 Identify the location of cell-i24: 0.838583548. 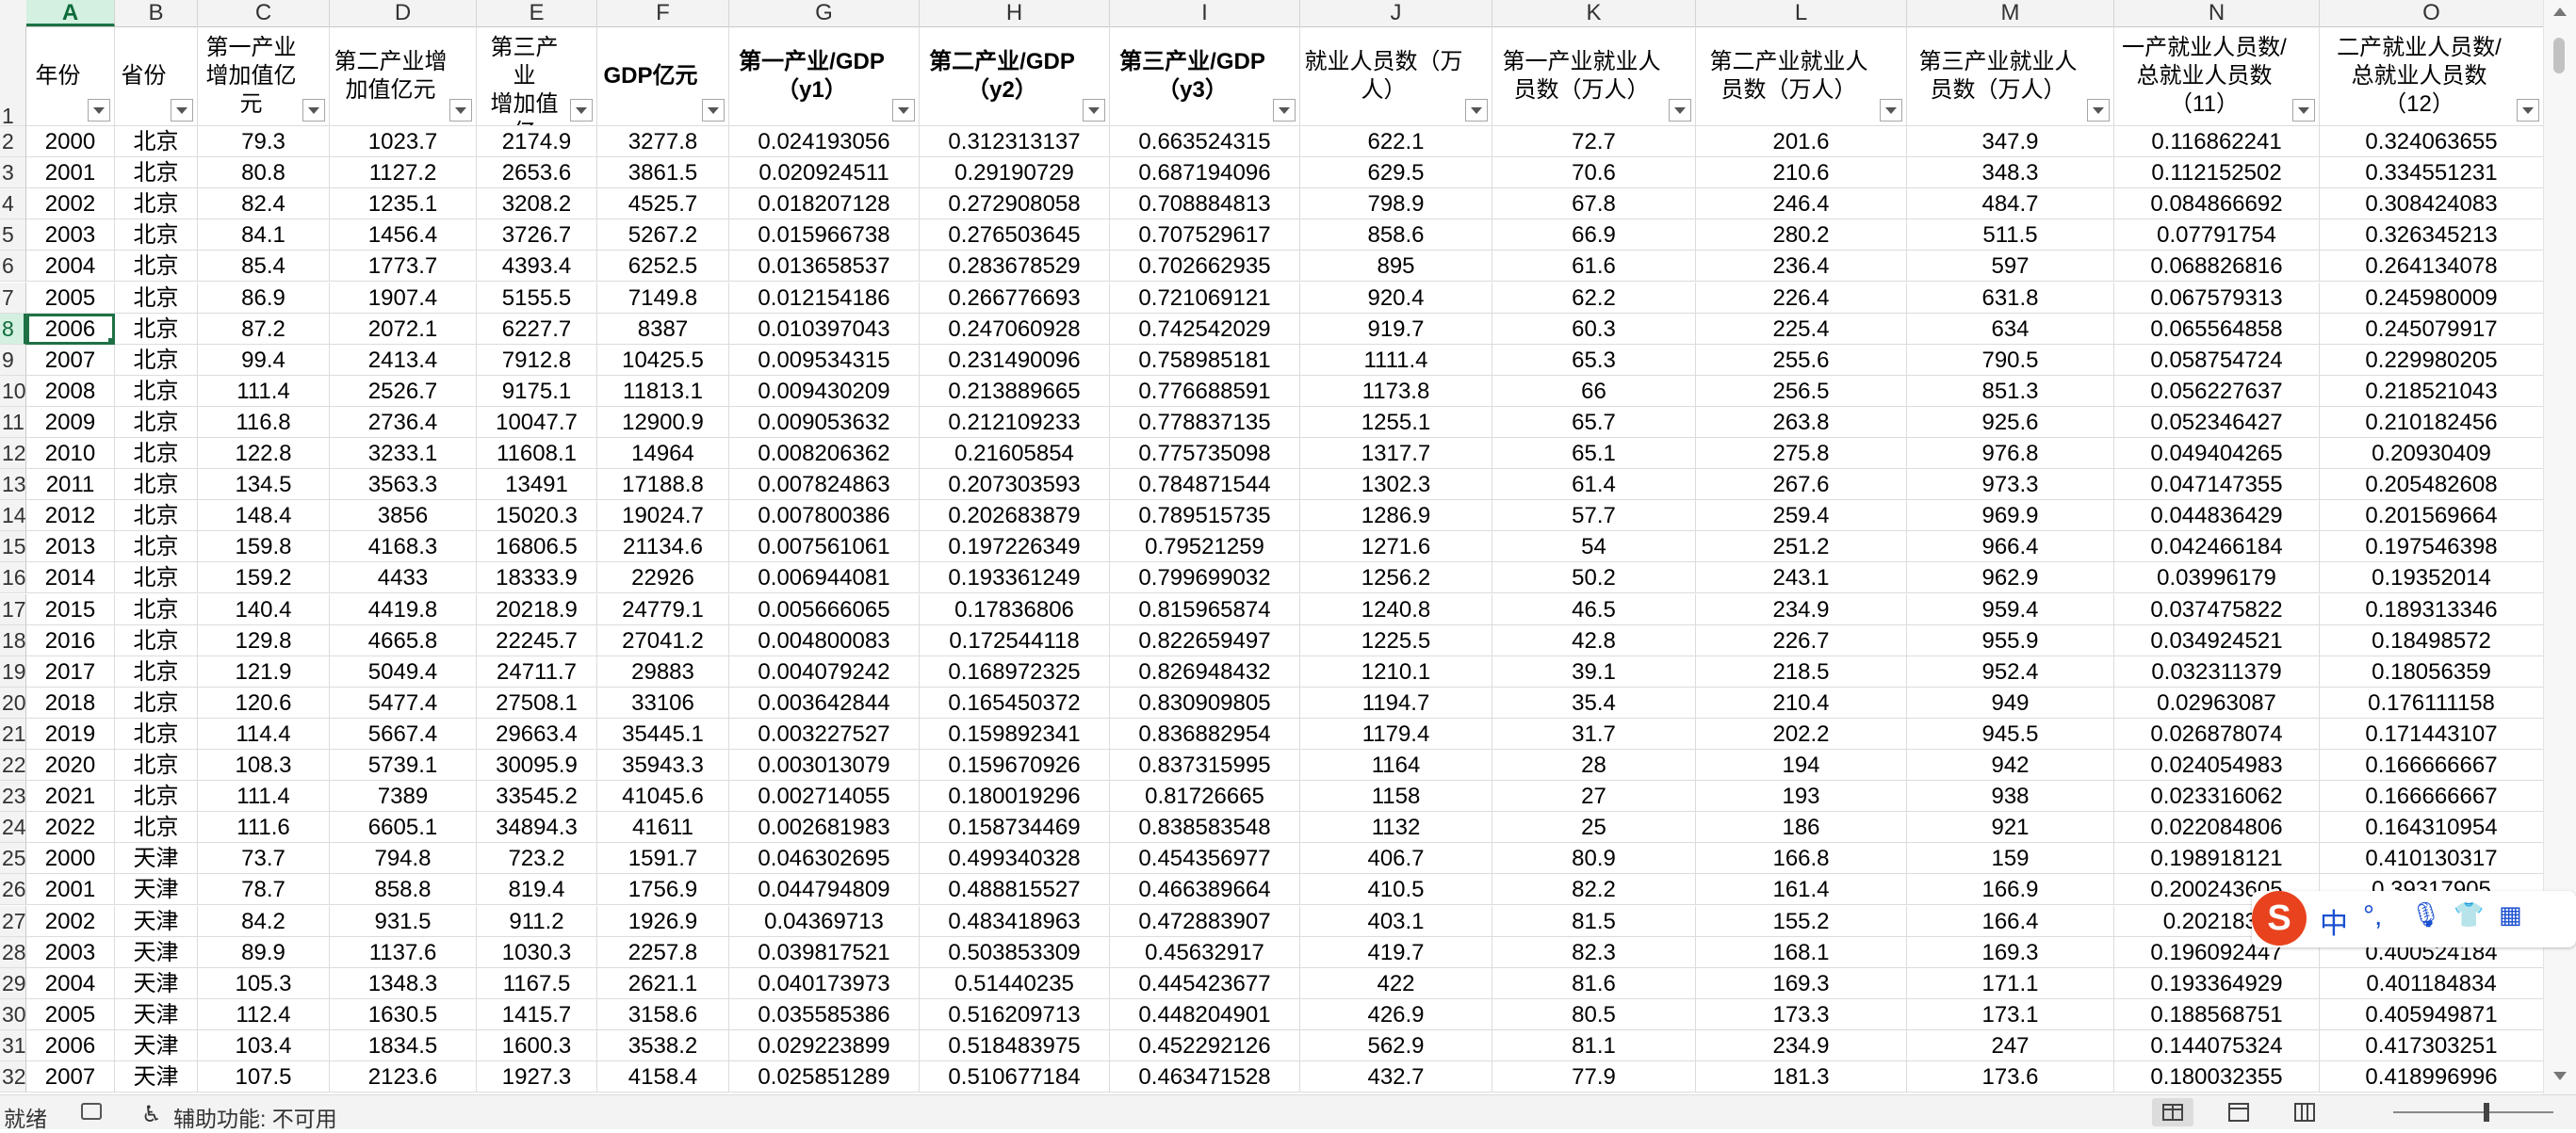
(1205, 828).